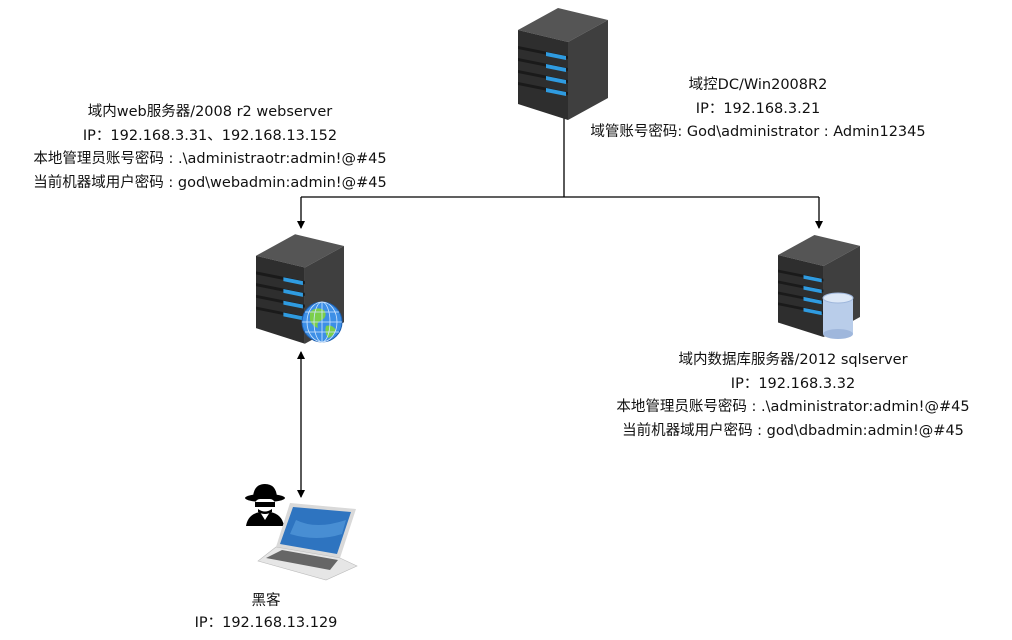 The width and height of the screenshot is (1012, 640). Describe the element at coordinates (300, 289) in the screenshot. I see `web-server-icon` at that location.